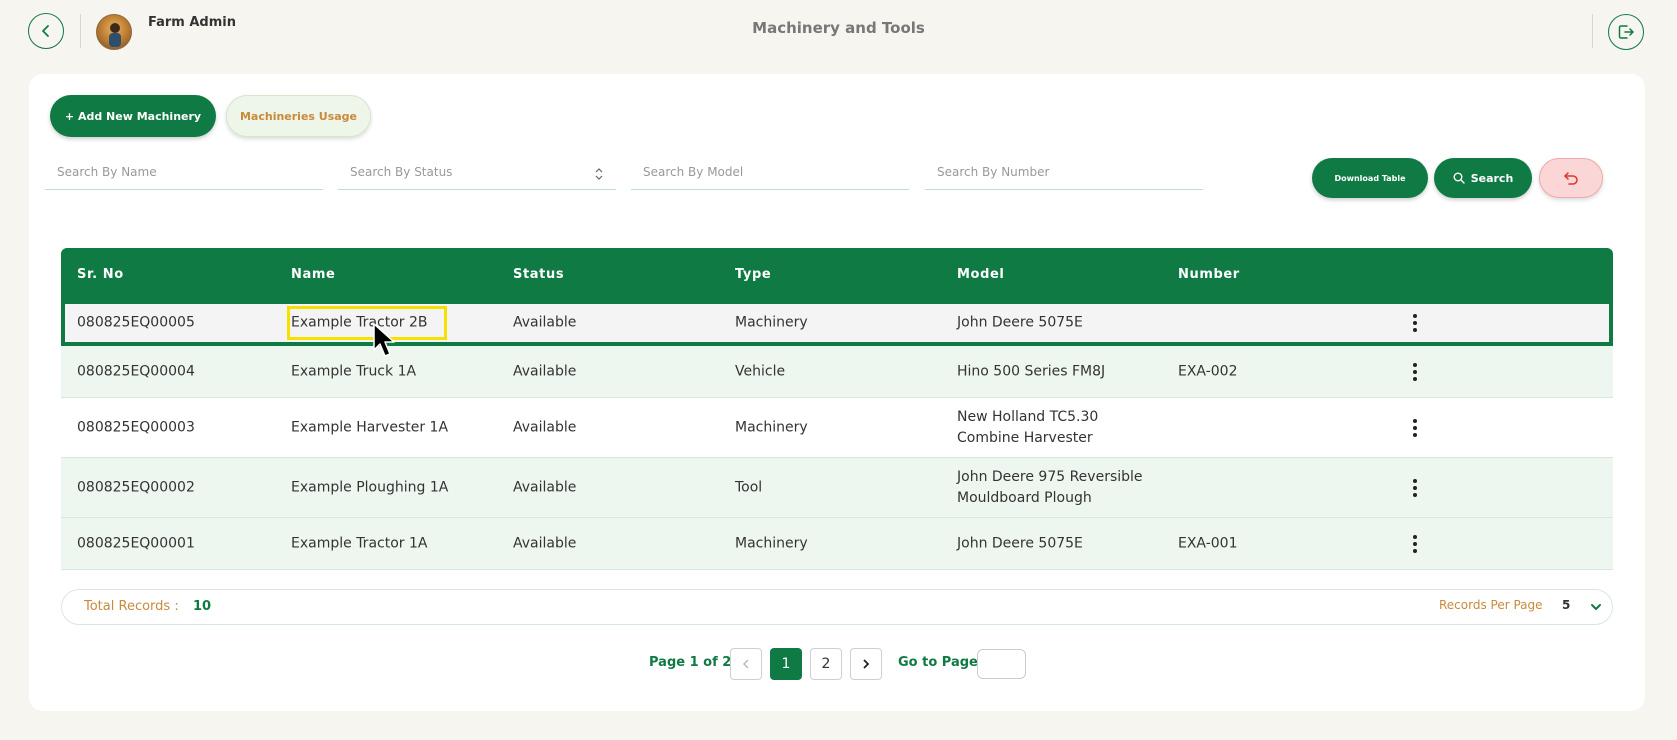 The width and height of the screenshot is (1677, 740). Describe the element at coordinates (136, 487) in the screenshot. I see `cell-sr-no: 080825EQ00002` at that location.